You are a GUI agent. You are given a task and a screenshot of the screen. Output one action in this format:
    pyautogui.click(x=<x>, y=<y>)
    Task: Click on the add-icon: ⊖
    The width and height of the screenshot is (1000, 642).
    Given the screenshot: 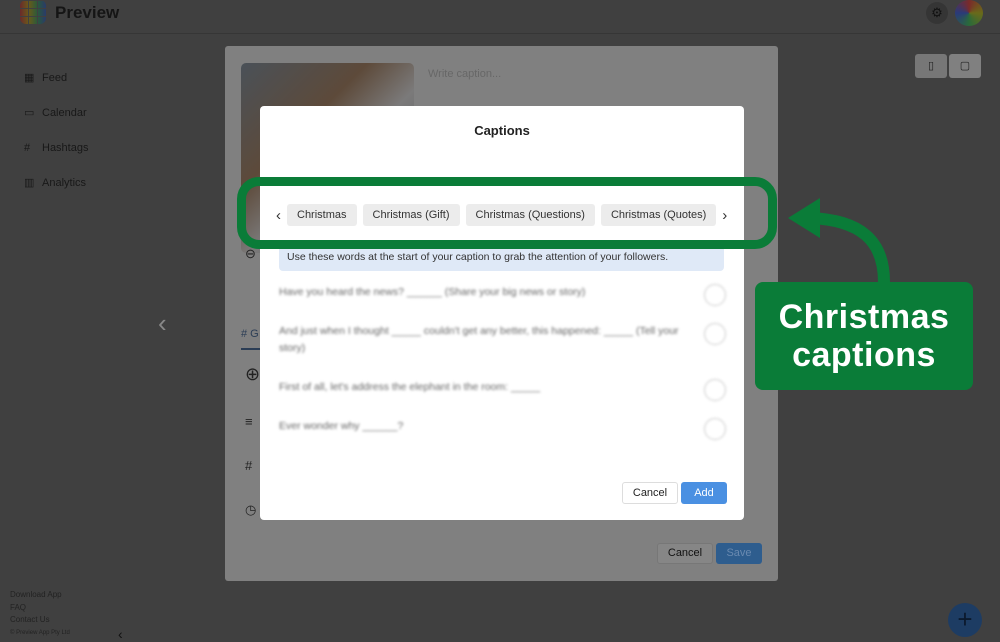 What is the action you would take?
    pyautogui.click(x=250, y=254)
    